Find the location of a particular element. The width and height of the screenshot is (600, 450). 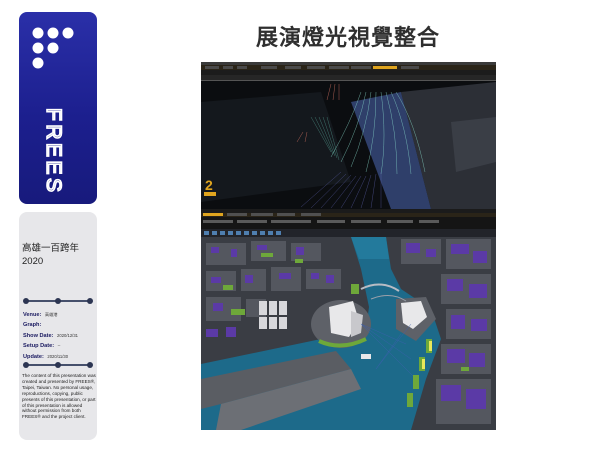

show-date-value: 2020/12/31 is located at coordinates (67, 335).